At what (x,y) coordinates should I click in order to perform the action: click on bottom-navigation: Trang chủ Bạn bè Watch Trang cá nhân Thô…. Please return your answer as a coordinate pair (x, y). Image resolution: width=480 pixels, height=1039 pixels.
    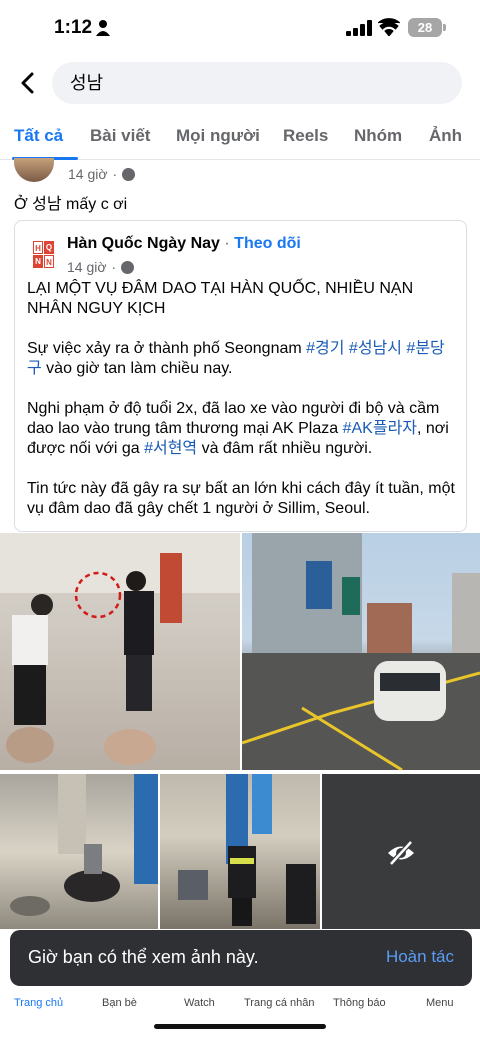
    Looking at the image, I should click on (240, 1012).